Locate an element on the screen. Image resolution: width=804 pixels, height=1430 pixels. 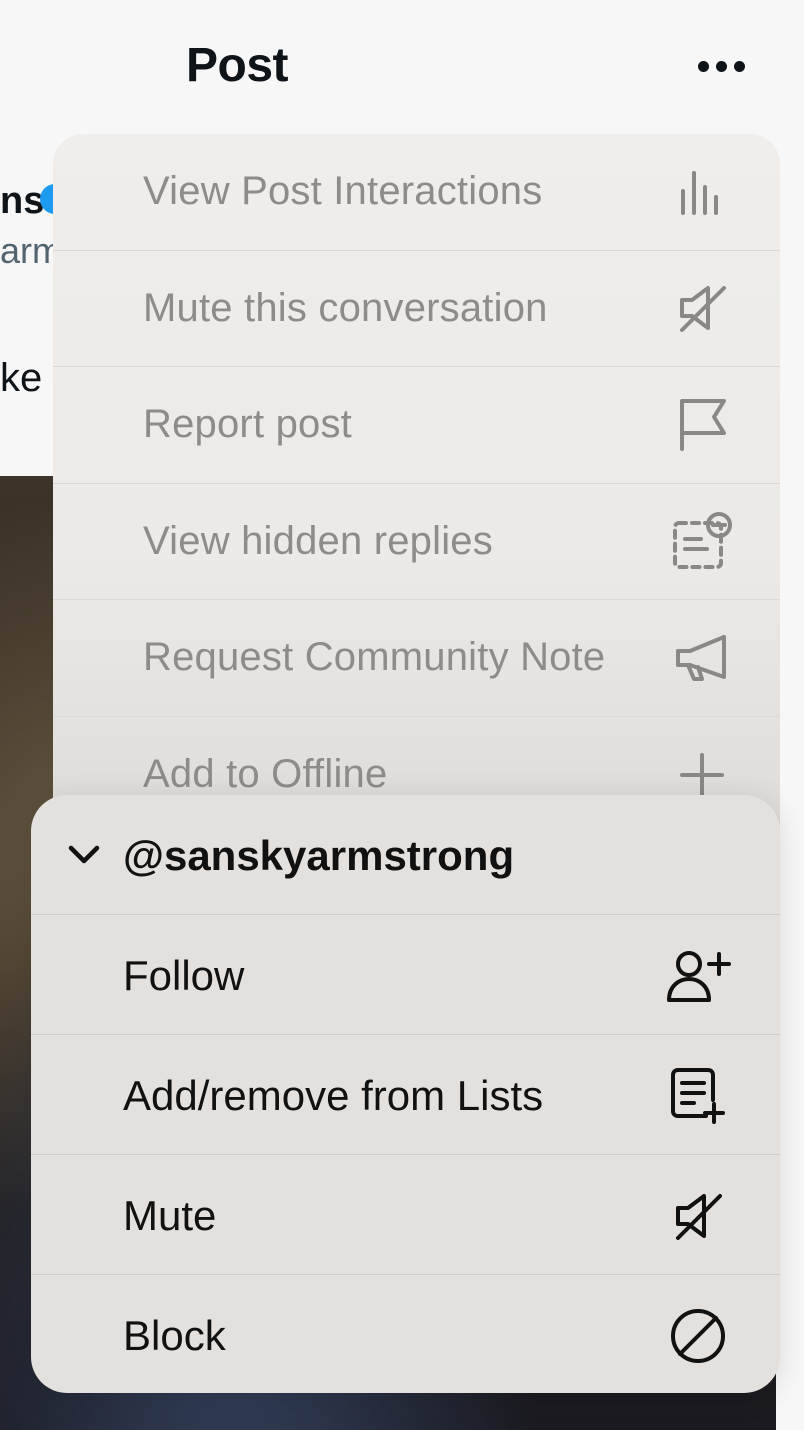
menu-item-label: Follow is located at coordinates (184, 975).